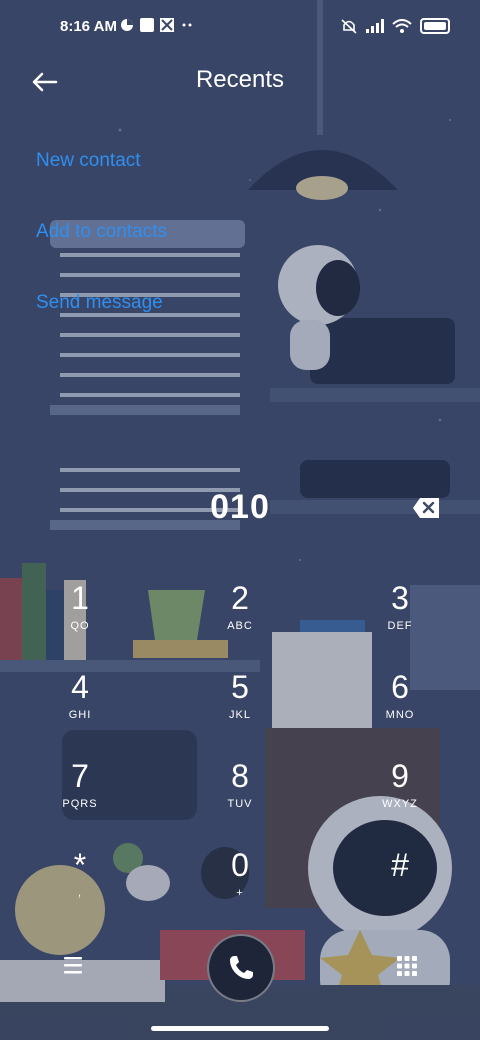 The height and width of the screenshot is (1040, 480). I want to click on menu-icon, so click(73, 965).